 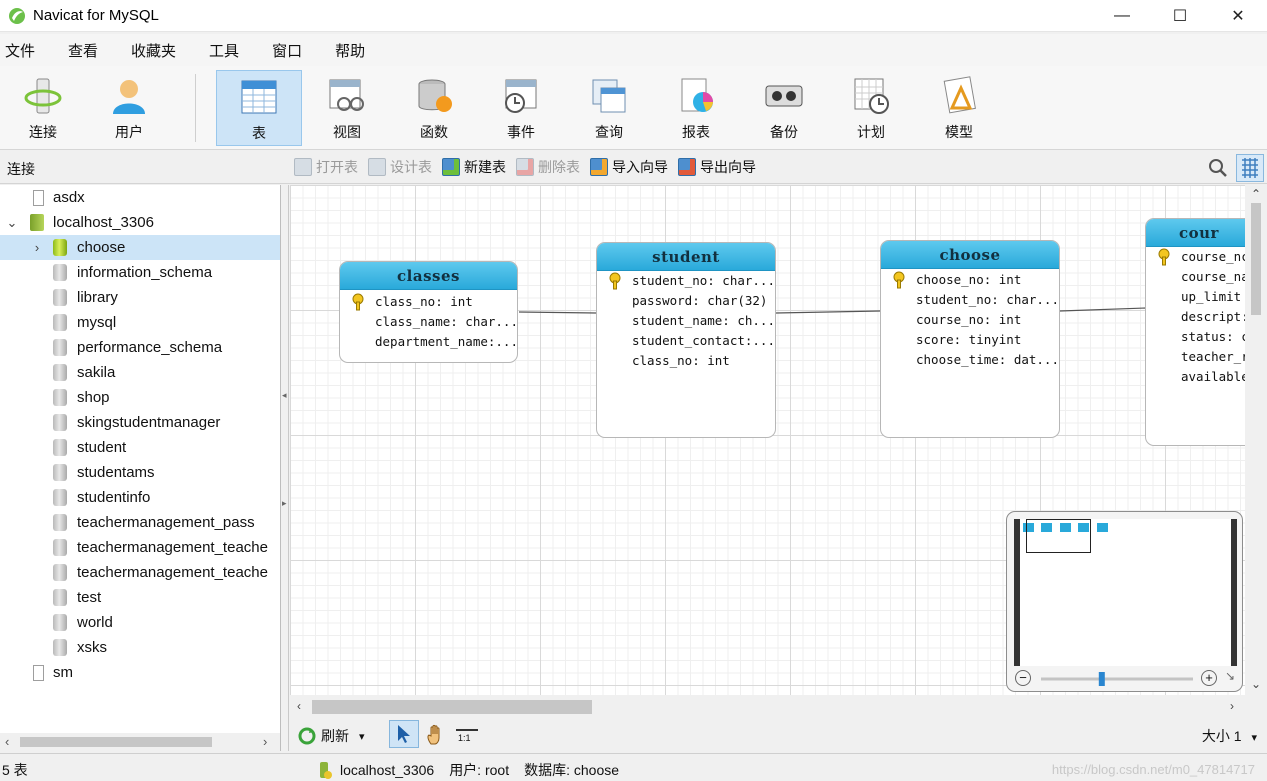 I want to click on scroll-down-icon: ⌄, so click(x=1256, y=684).